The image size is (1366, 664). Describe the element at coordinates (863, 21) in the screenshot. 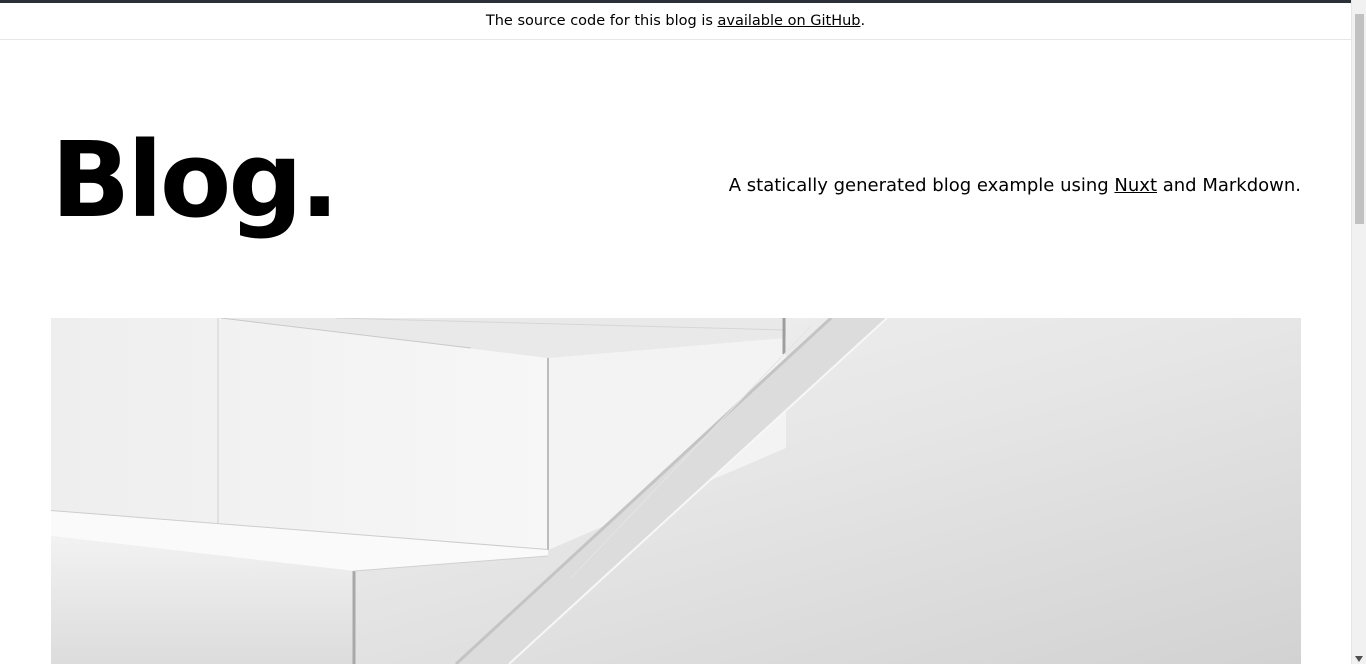

I see `banner-text-after: .` at that location.